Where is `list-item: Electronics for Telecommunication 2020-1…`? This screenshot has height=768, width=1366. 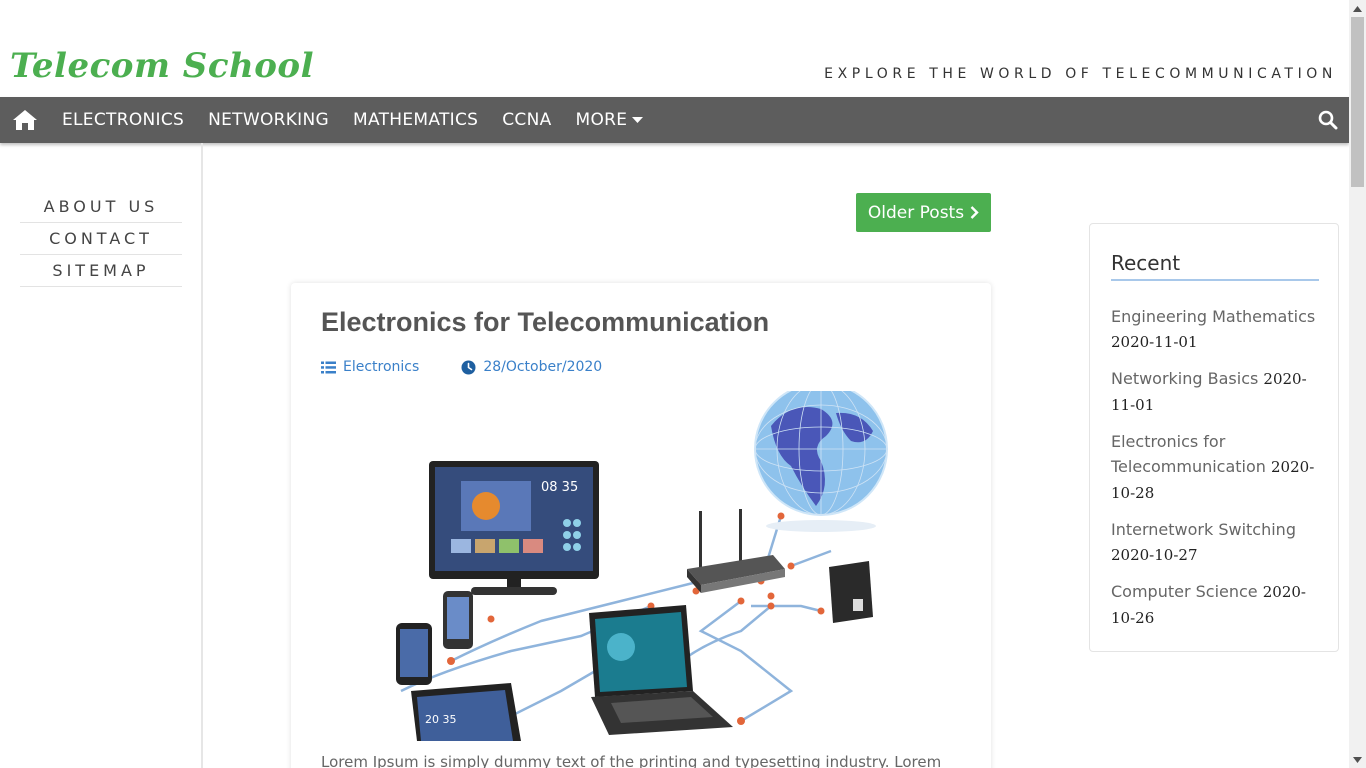
list-item: Electronics for Telecommunication 2020-1… is located at coordinates (1213, 467).